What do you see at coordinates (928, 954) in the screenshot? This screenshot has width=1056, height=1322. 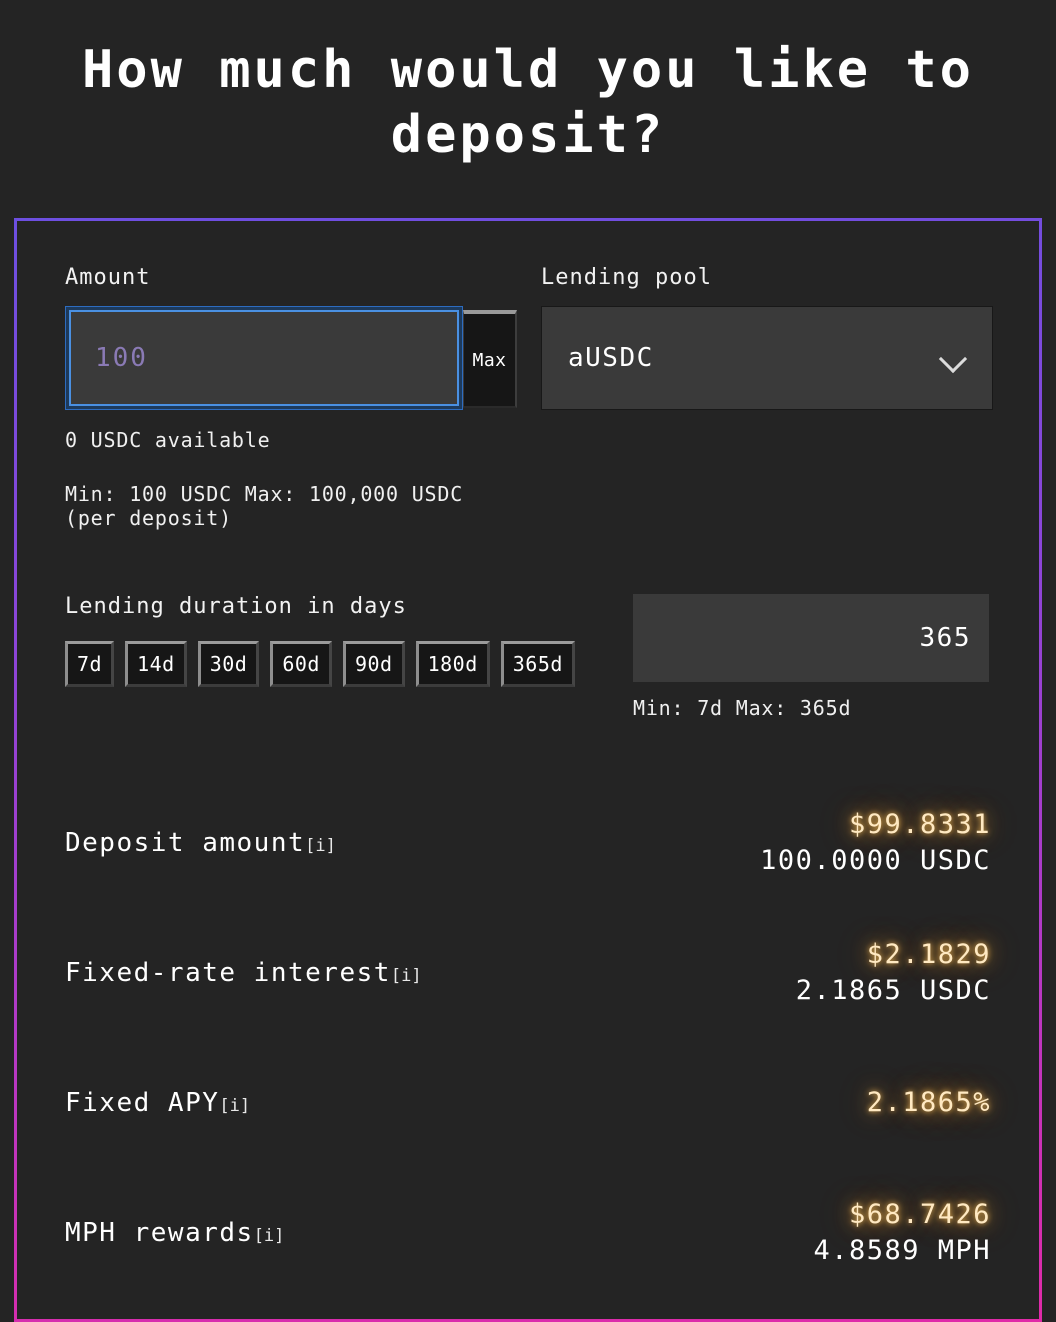 I see `result-primary-value: $2.1829` at bounding box center [928, 954].